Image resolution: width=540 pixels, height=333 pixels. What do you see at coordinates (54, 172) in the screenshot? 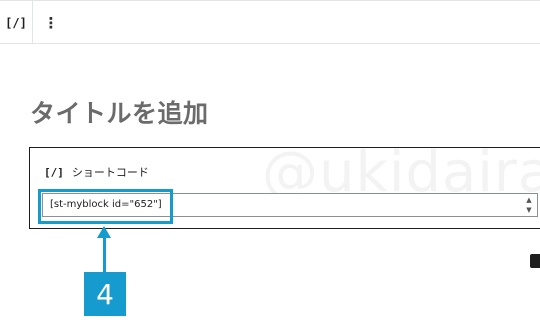
I see `shortcode-icon: [/]` at bounding box center [54, 172].